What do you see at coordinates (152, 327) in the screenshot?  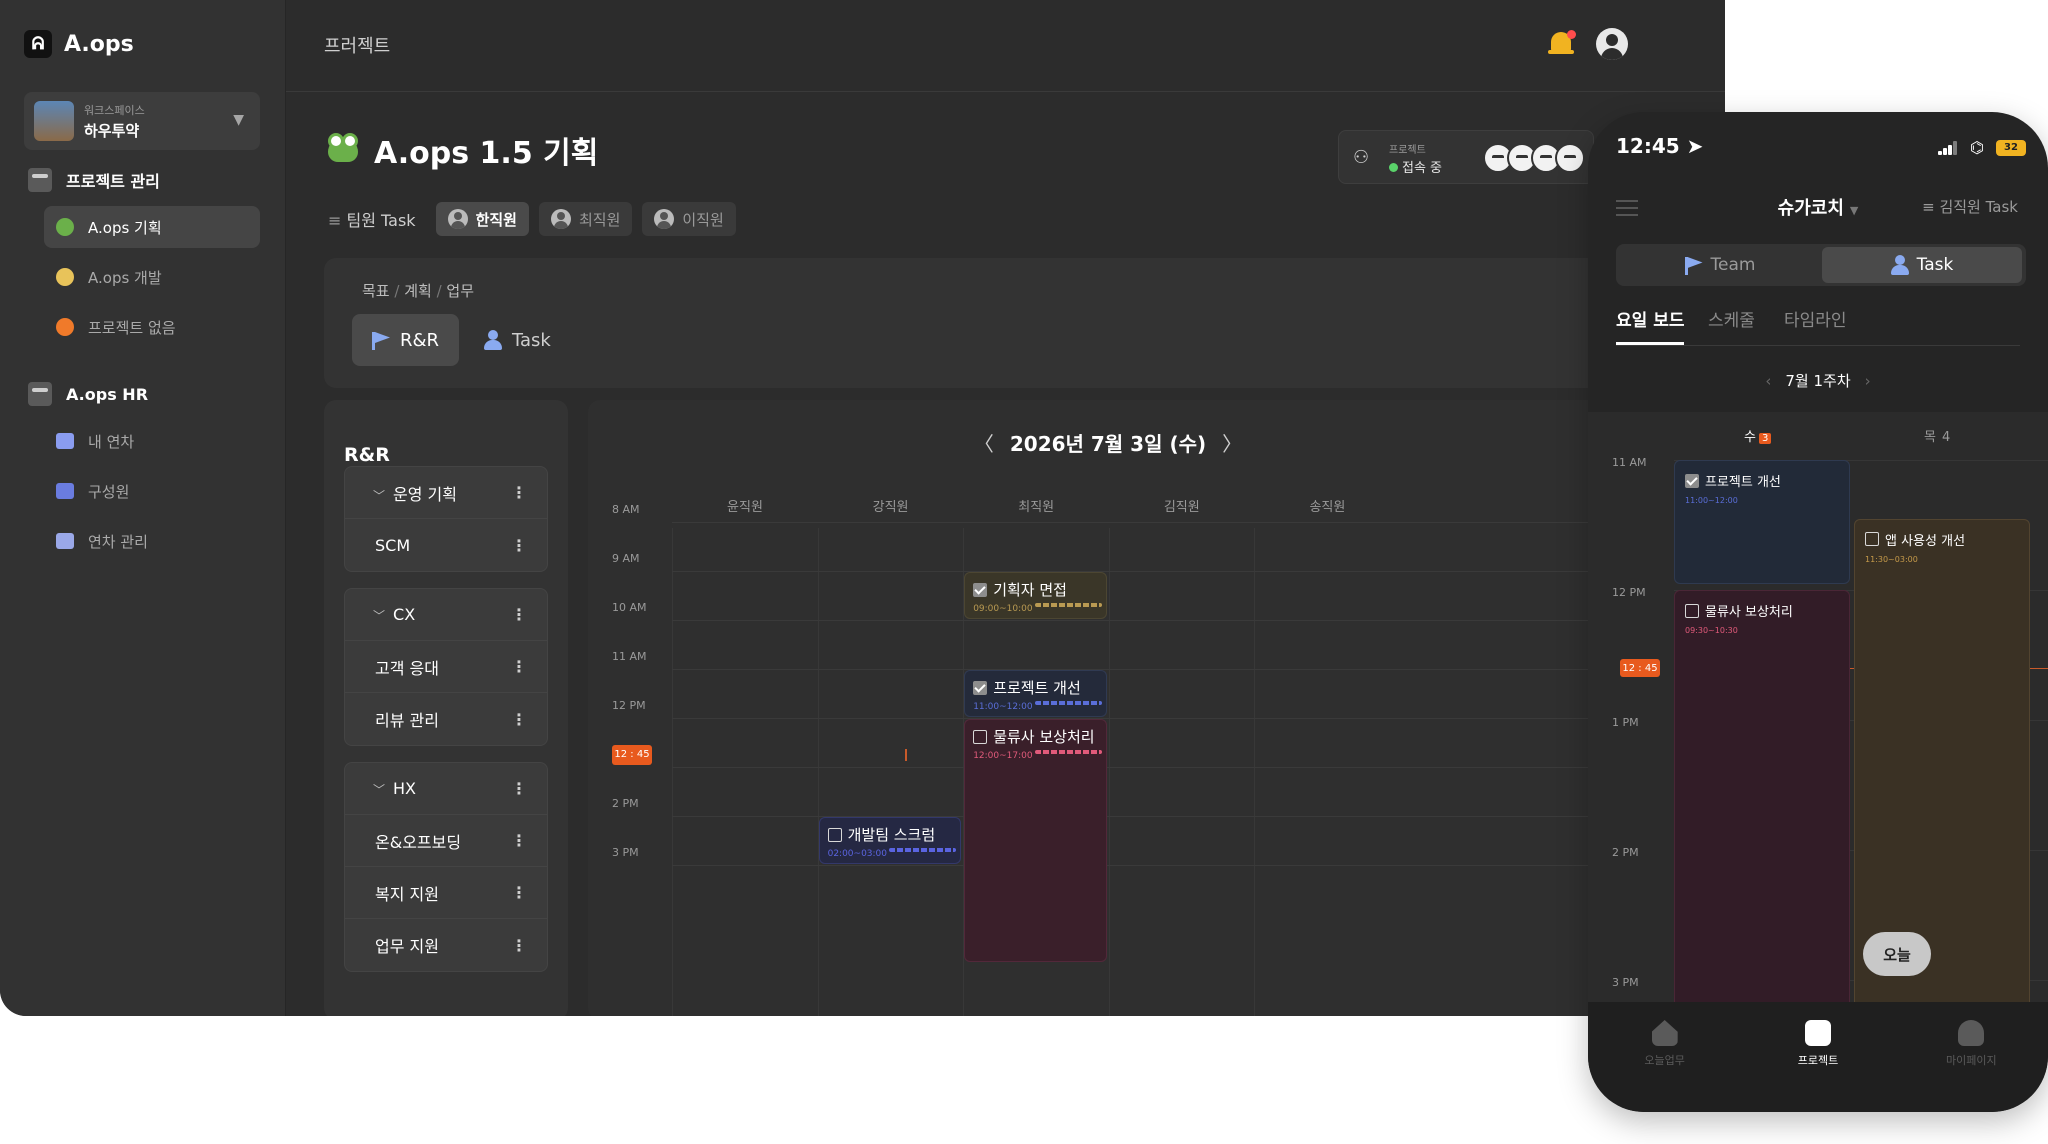 I see `sidebar-item-0-2: 프로젝트 없음` at bounding box center [152, 327].